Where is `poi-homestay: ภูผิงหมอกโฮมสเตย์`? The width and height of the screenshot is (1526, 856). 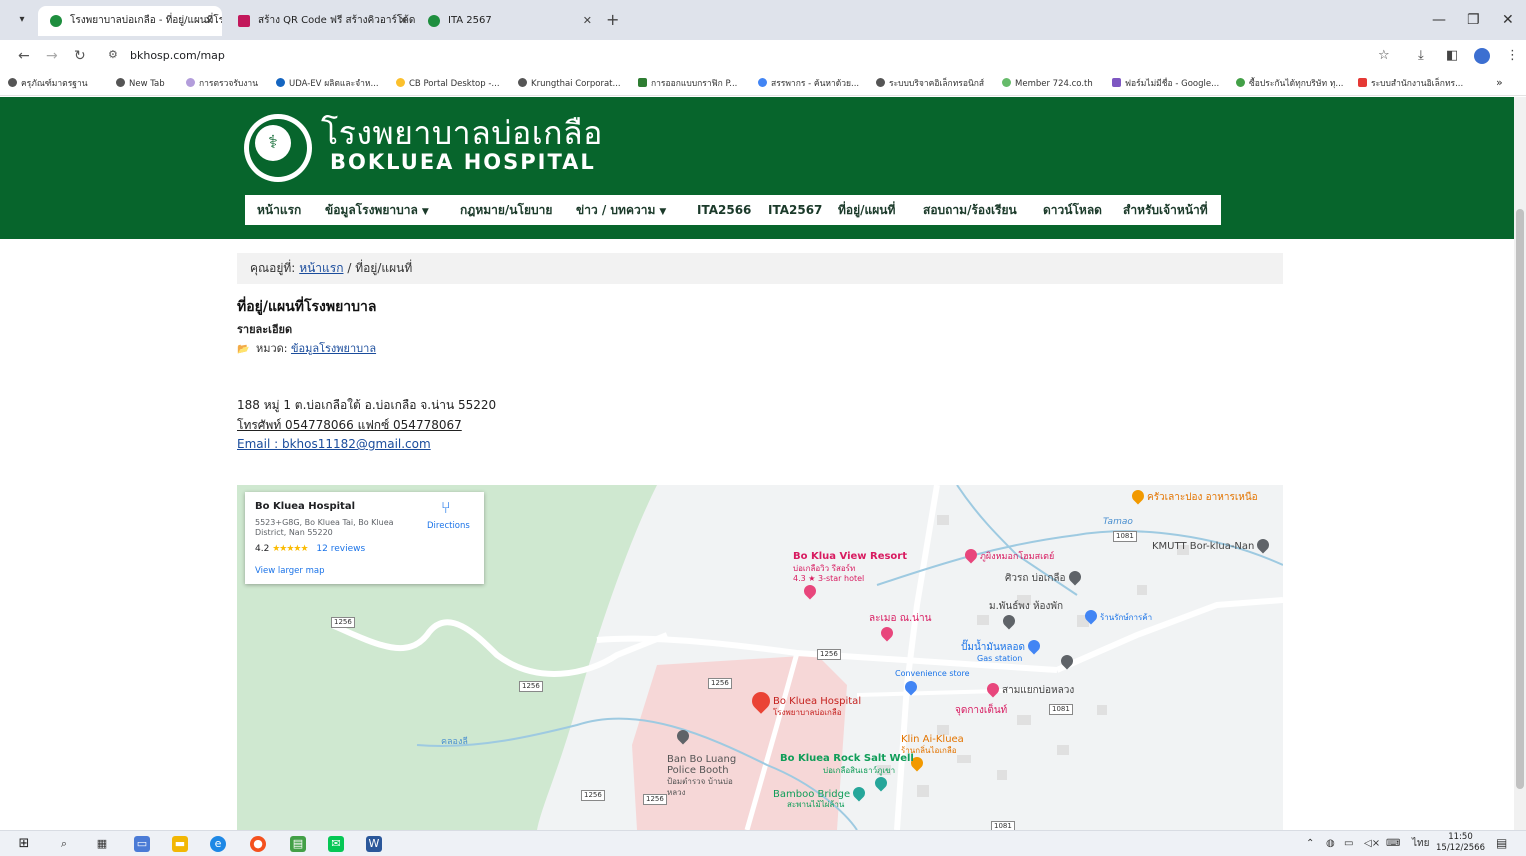
poi-homestay: ภูผิงหมอกโฮมสเตย์ is located at coordinates (1008, 555).